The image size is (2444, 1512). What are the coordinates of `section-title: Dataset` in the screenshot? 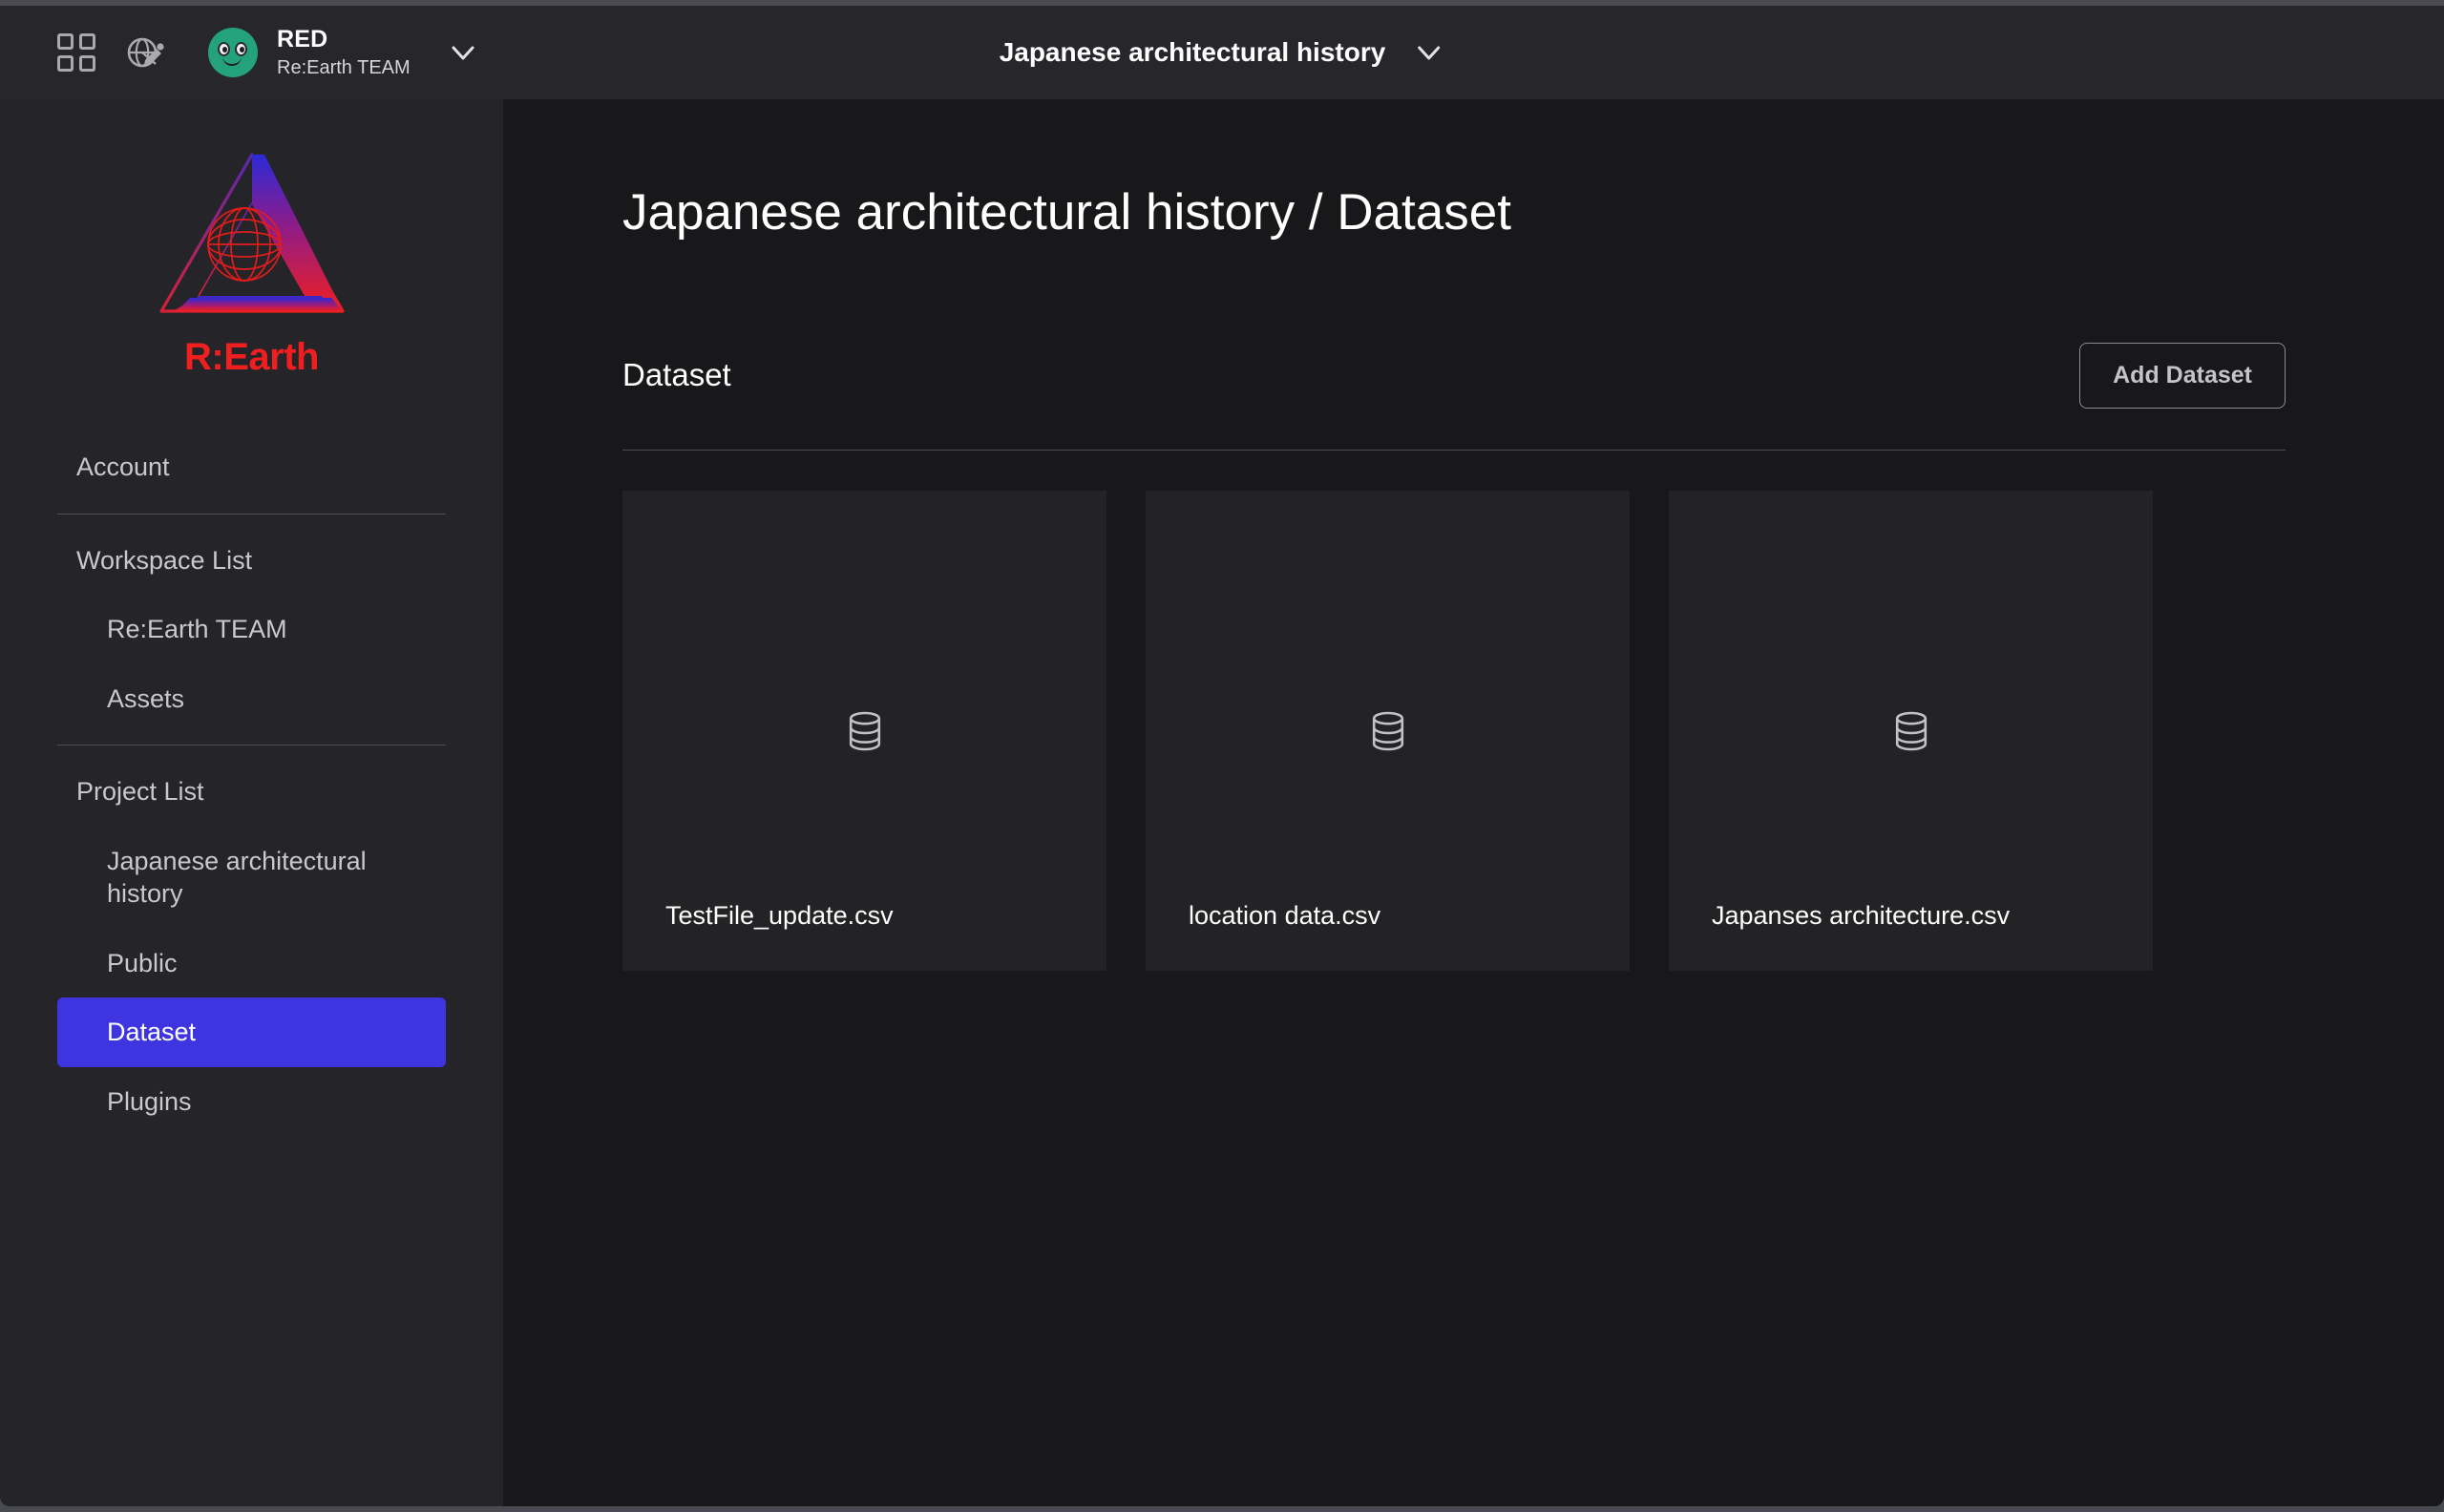 It's located at (676, 375).